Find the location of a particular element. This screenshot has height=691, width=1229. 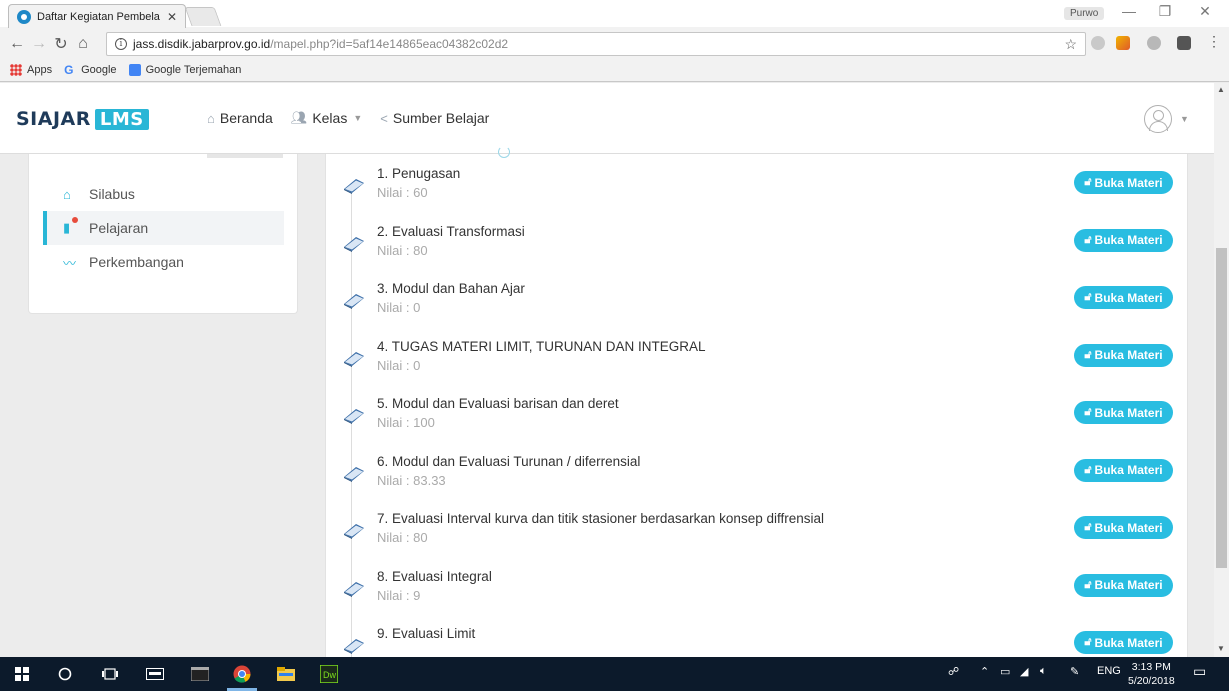

scroll-thumb is located at coordinates (1221, 408).